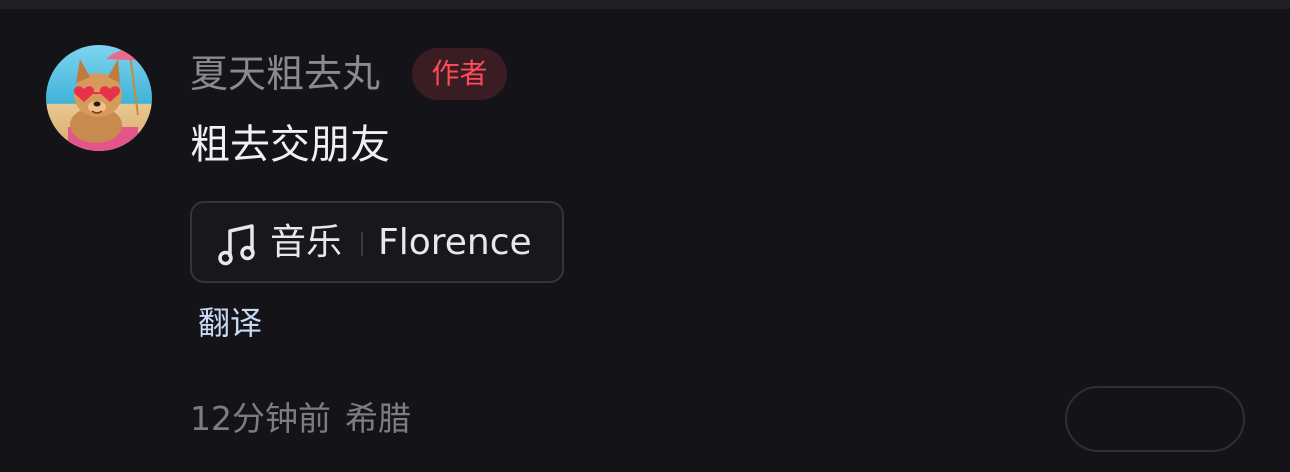 The width and height of the screenshot is (1290, 472). Describe the element at coordinates (362, 244) in the screenshot. I see `music-chip-separator` at that location.